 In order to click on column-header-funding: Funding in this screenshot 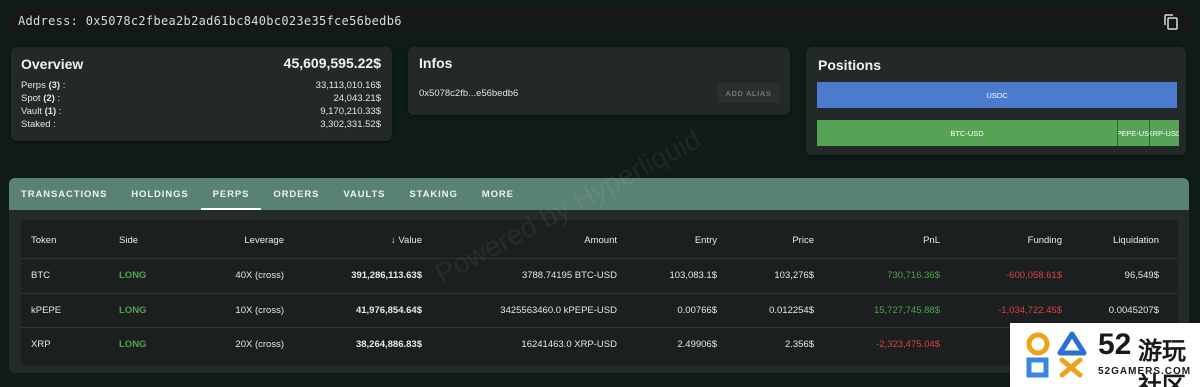, I will do `click(1045, 240)`.